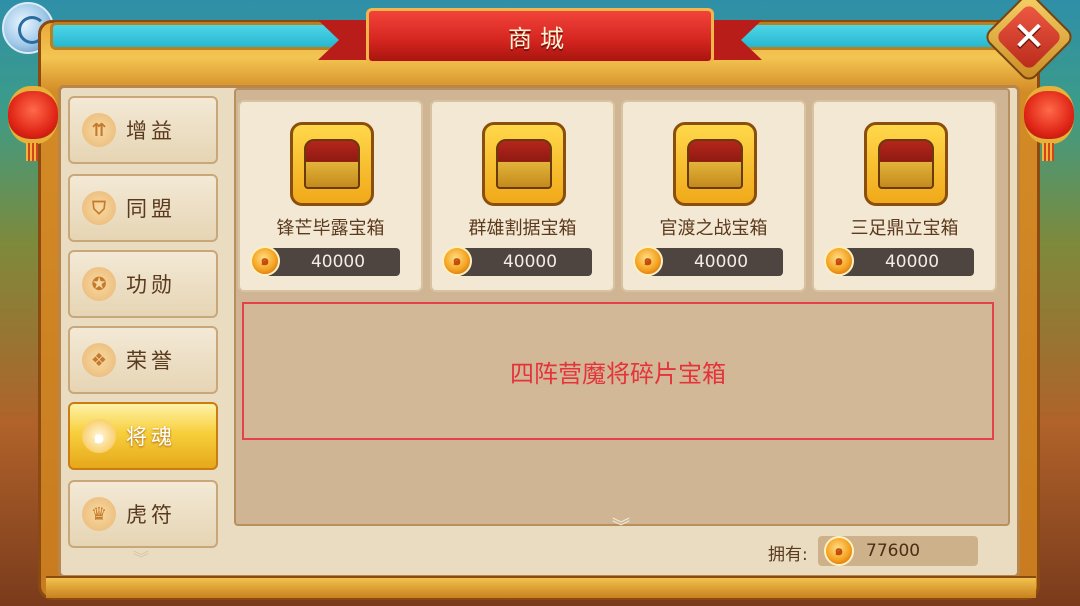 This screenshot has width=1080, height=606. What do you see at coordinates (1029, 37) in the screenshot?
I see `close-icon: ✕` at bounding box center [1029, 37].